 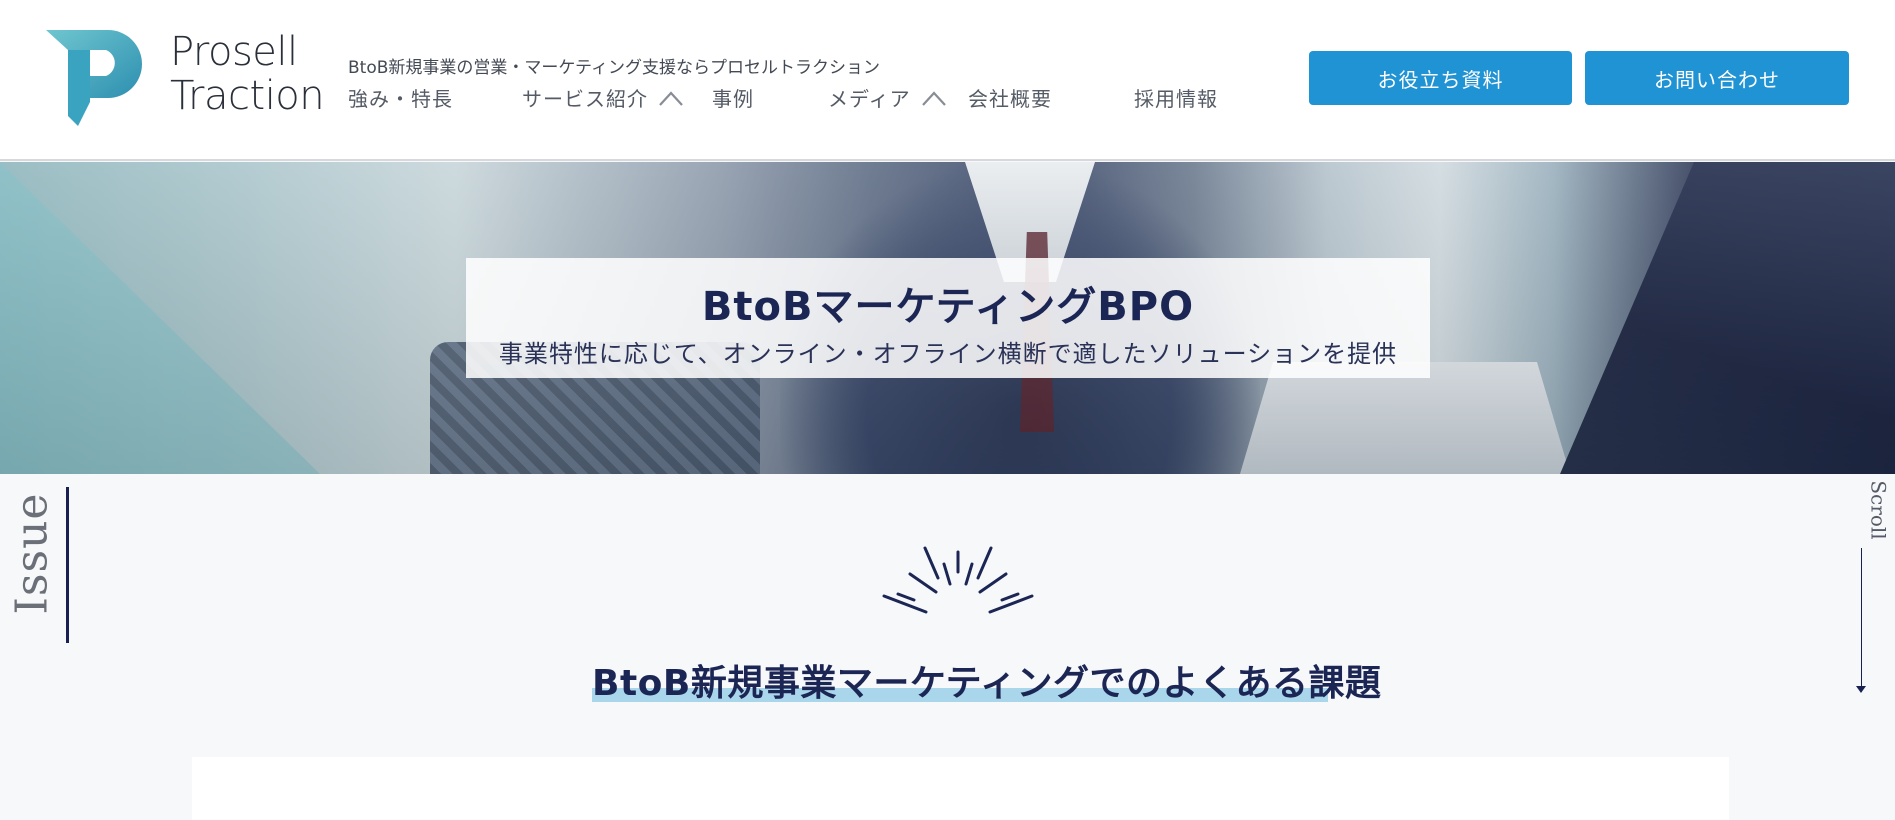 What do you see at coordinates (987, 683) in the screenshot?
I see `section-heading-text: BtoB新規事業マーケティングでのよくある課題` at bounding box center [987, 683].